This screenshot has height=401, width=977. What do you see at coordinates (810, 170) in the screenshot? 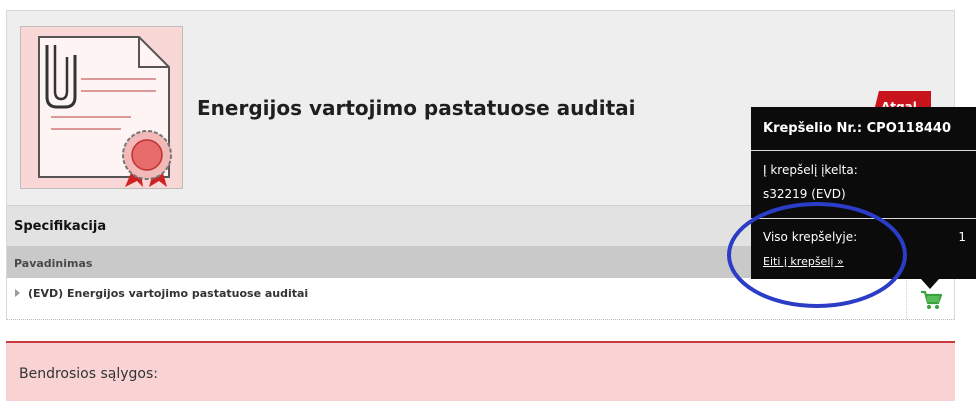
I see `added-label: Į krepšelį įkelta:` at bounding box center [810, 170].